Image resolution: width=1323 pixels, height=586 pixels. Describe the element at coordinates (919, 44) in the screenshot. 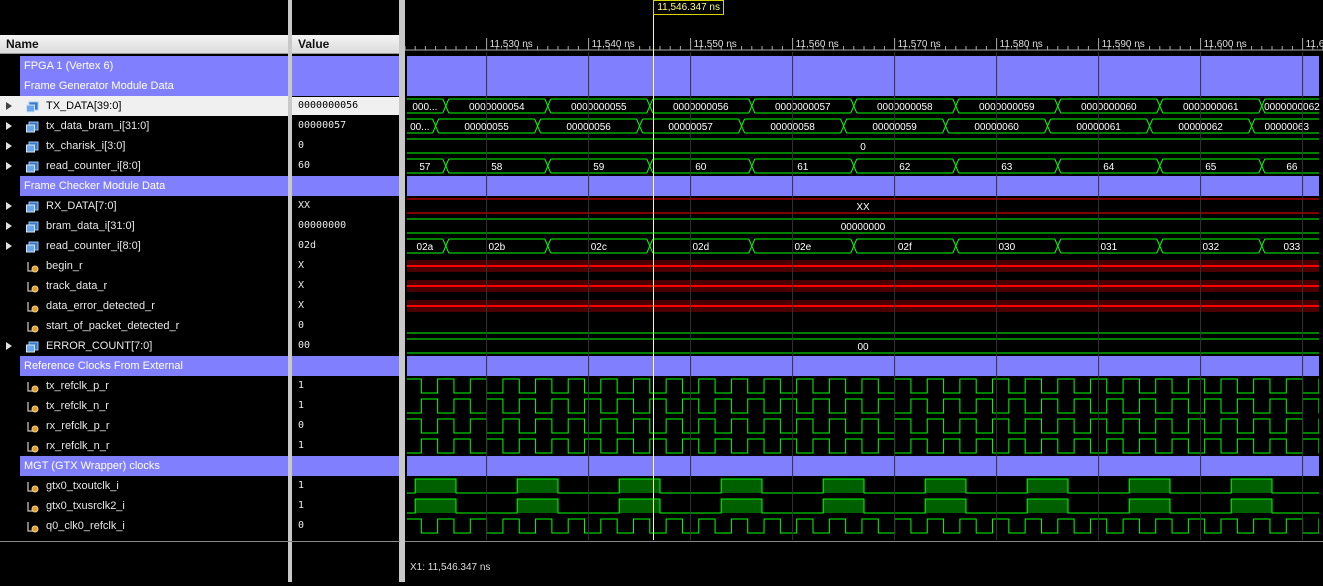

I see `ruler-tick-label: 11,570 ns` at that location.